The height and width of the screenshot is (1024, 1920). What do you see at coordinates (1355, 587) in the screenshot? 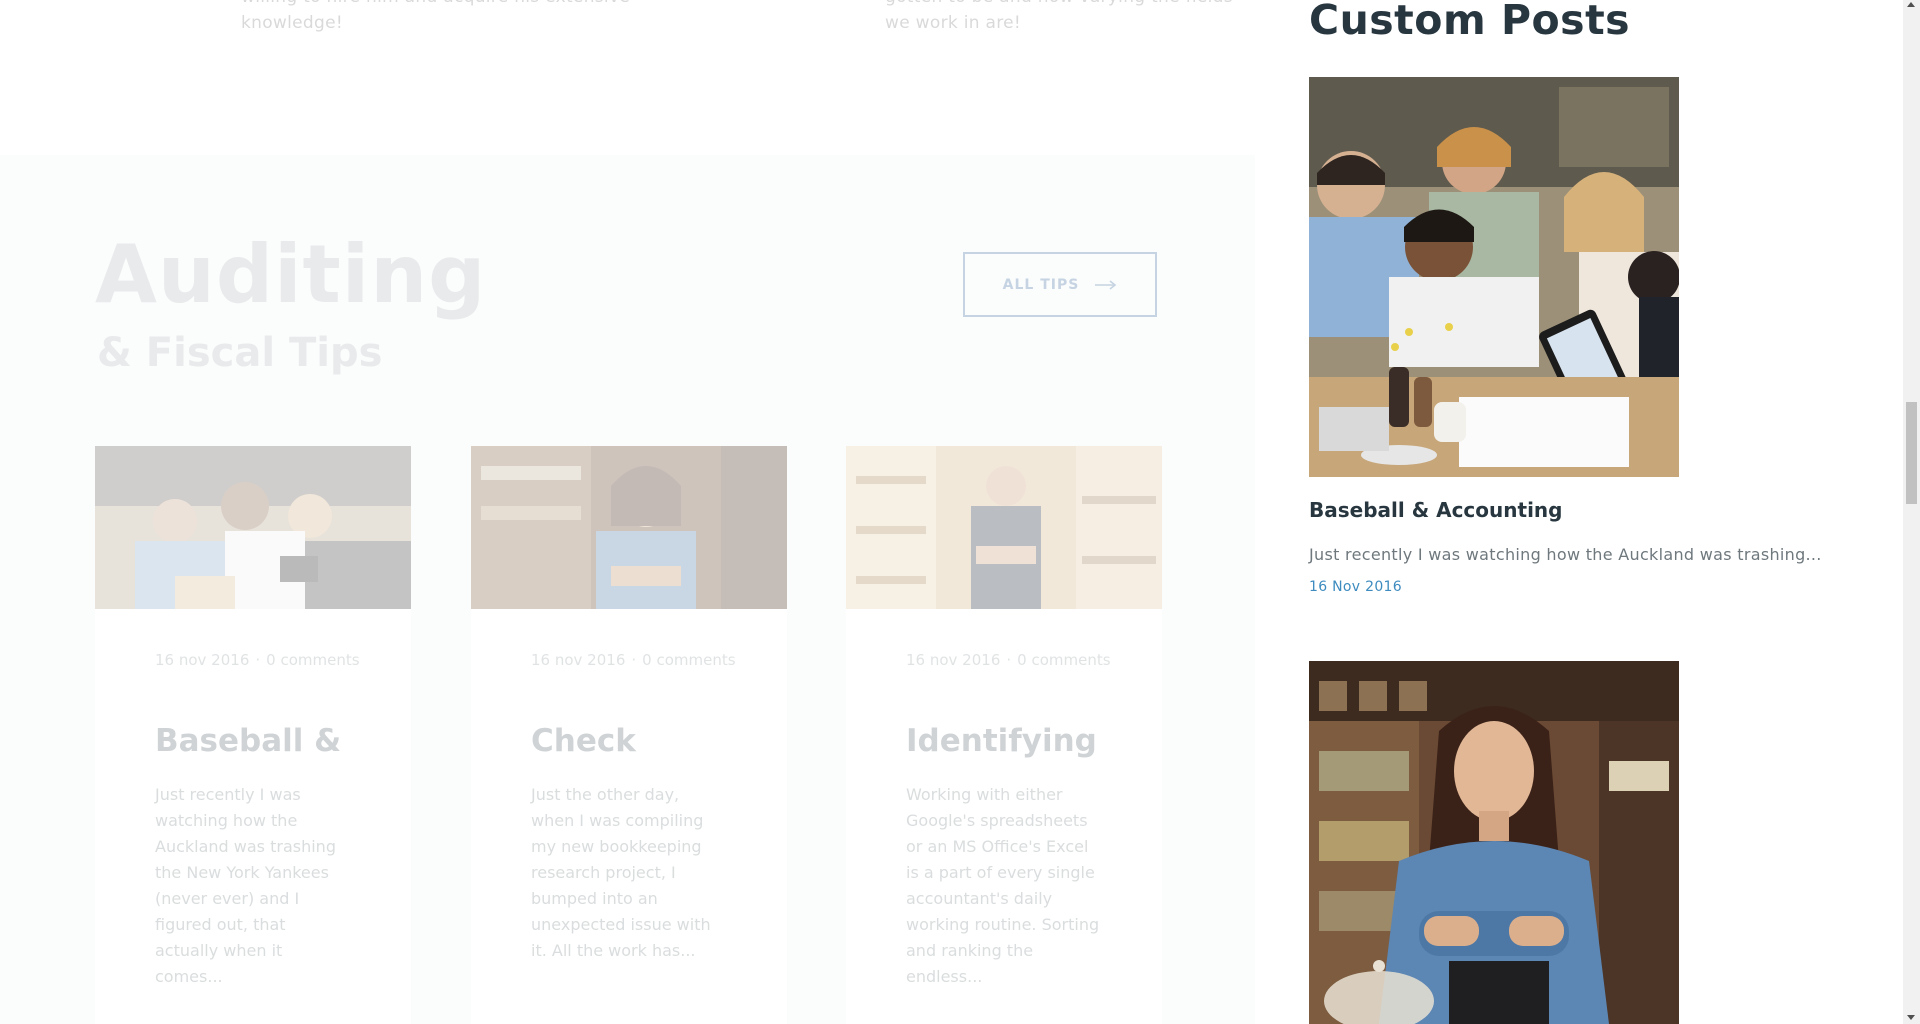
I see `post-date: 16 Nov 2016` at bounding box center [1355, 587].